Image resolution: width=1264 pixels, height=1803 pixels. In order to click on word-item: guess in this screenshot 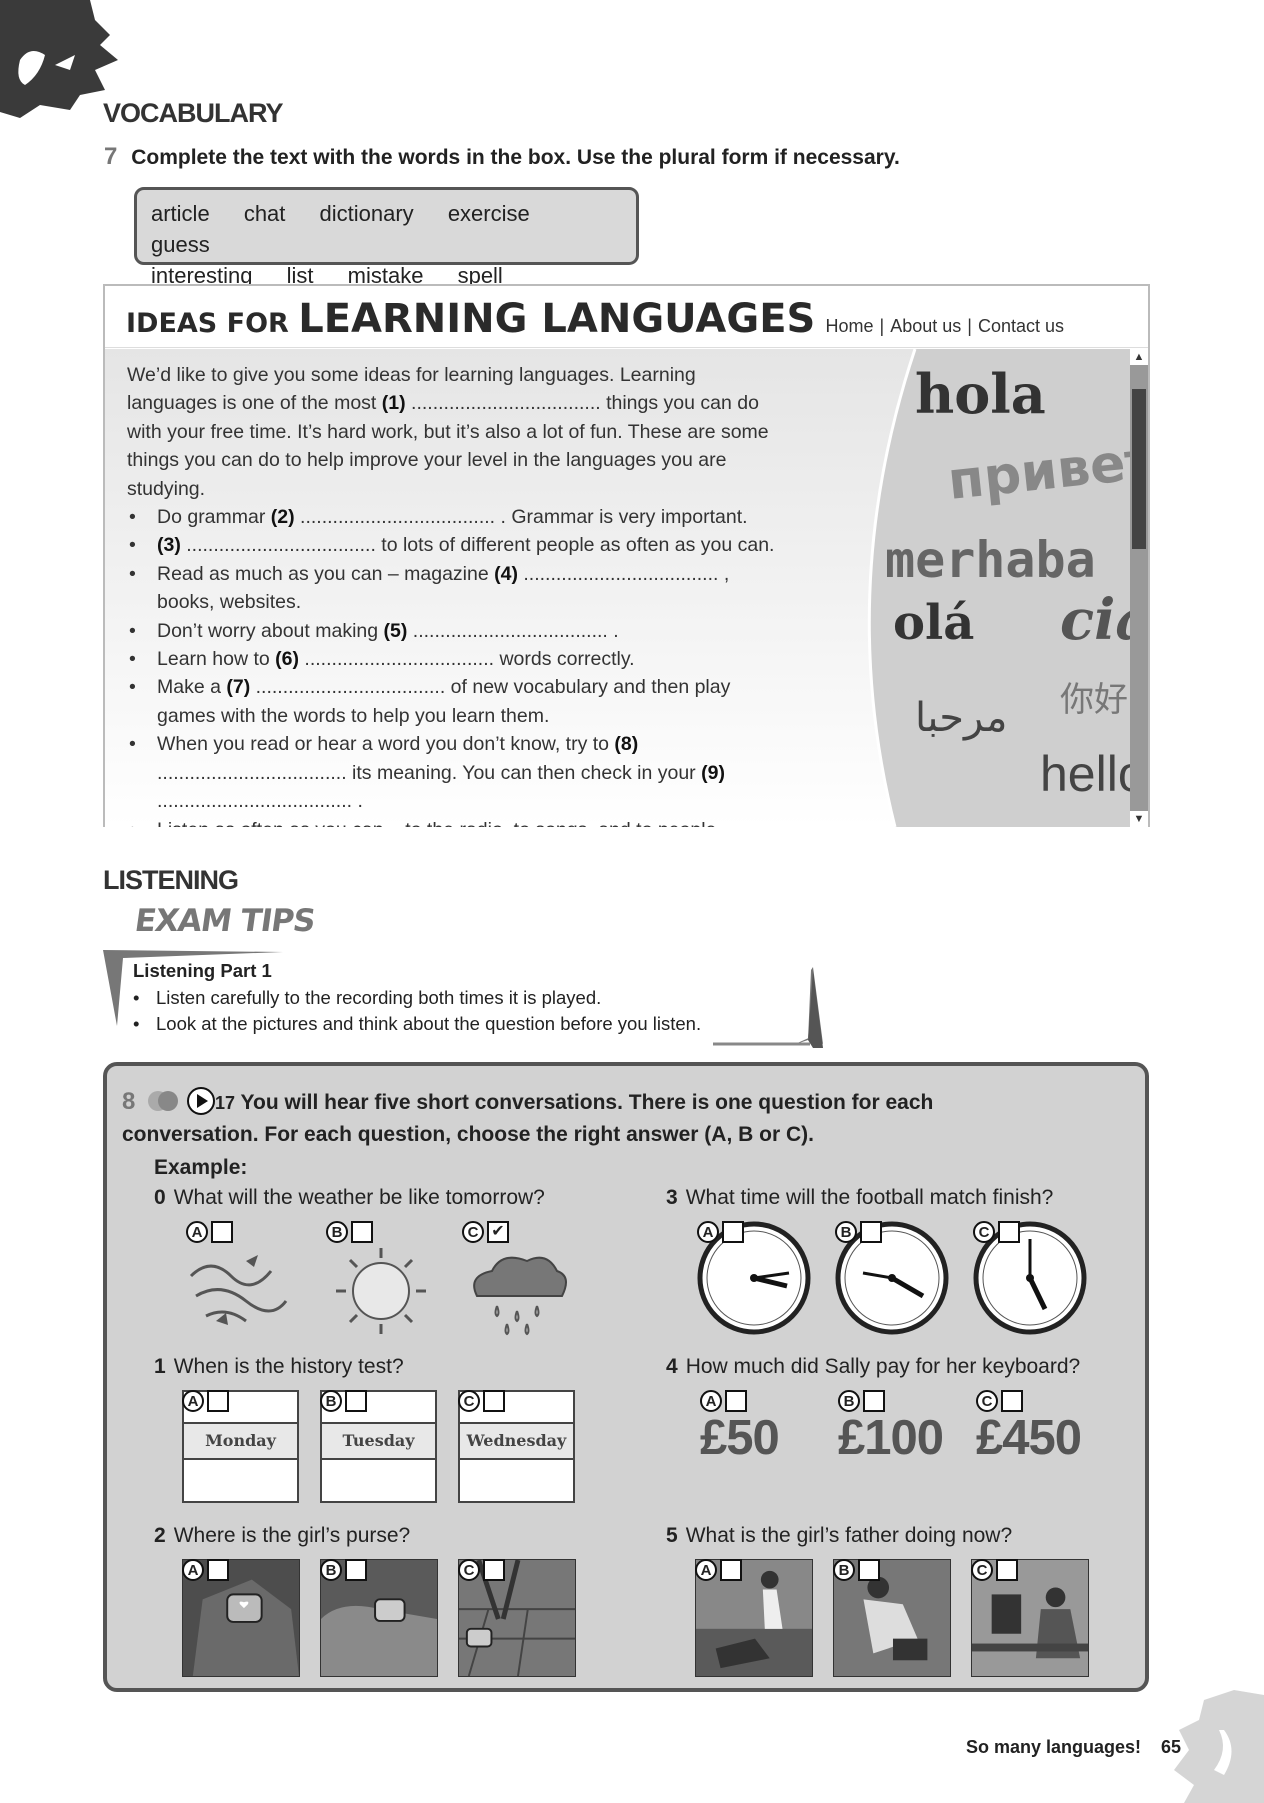, I will do `click(180, 244)`.